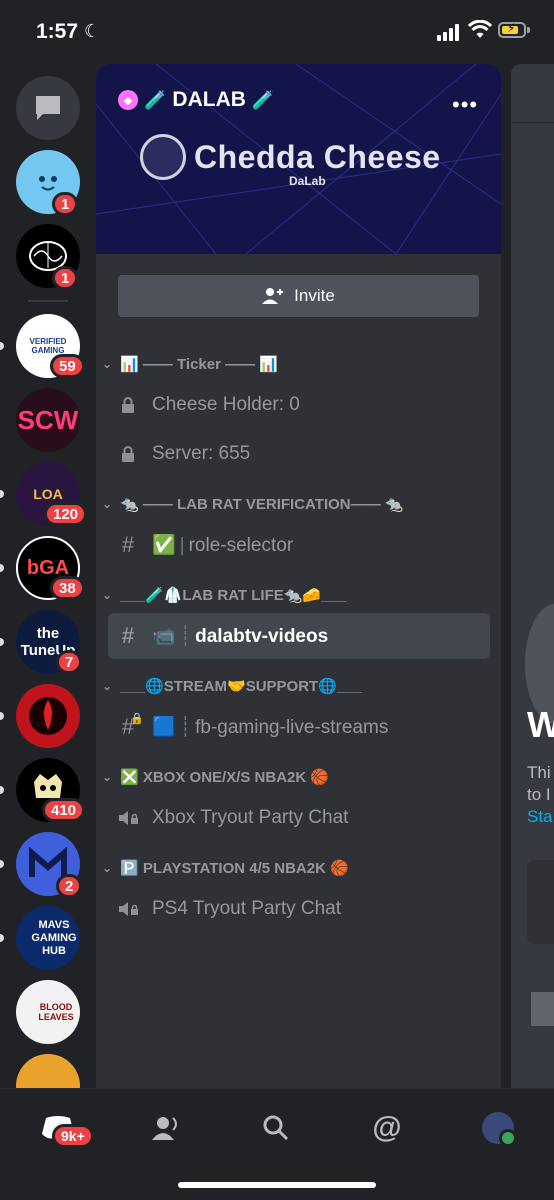 This screenshot has height=1200, width=554. What do you see at coordinates (542, 1009) in the screenshot?
I see `brand-logo-icon` at bounding box center [542, 1009].